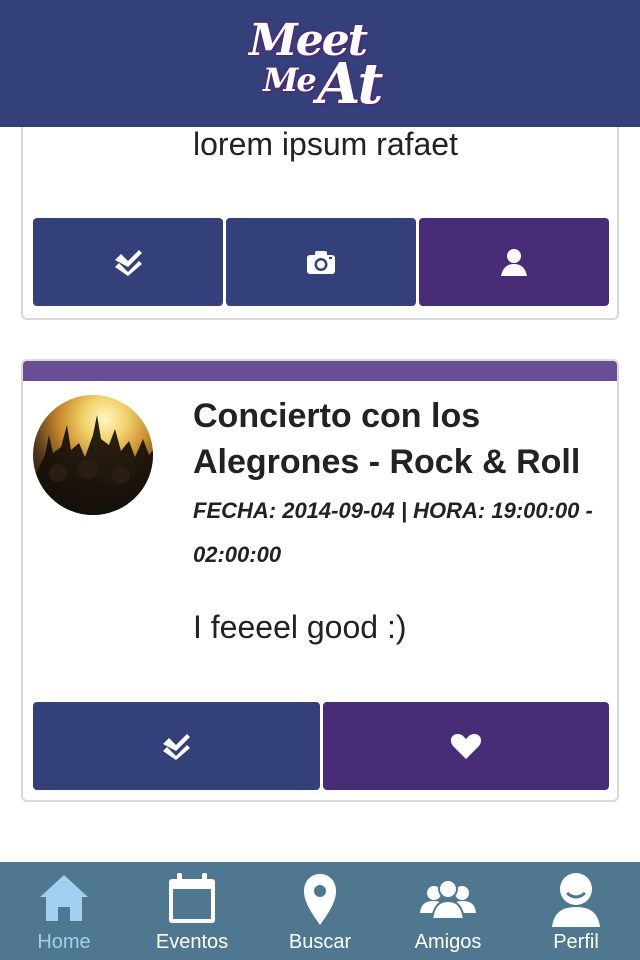 This screenshot has width=640, height=960. I want to click on tab-label: Eventos, so click(192, 942).